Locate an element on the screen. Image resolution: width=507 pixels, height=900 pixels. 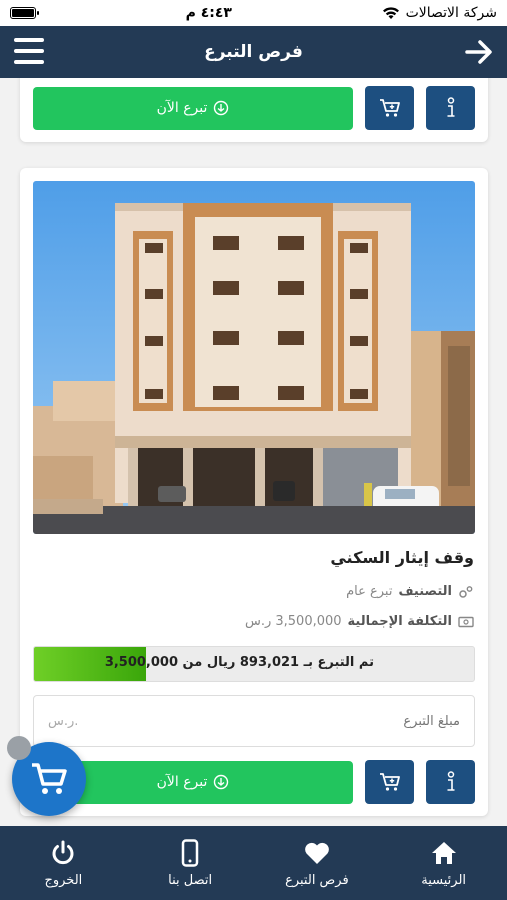
total-cost-row: التكلفة الإجمالية 3,500,000 ر.س is located at coordinates (359, 621).